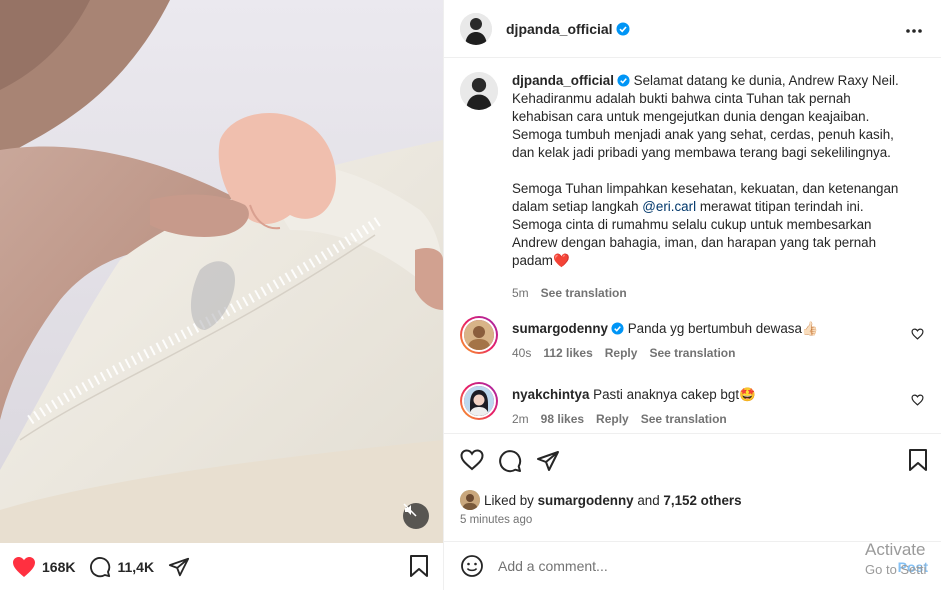  I want to click on comment-time: 2m, so click(520, 419).